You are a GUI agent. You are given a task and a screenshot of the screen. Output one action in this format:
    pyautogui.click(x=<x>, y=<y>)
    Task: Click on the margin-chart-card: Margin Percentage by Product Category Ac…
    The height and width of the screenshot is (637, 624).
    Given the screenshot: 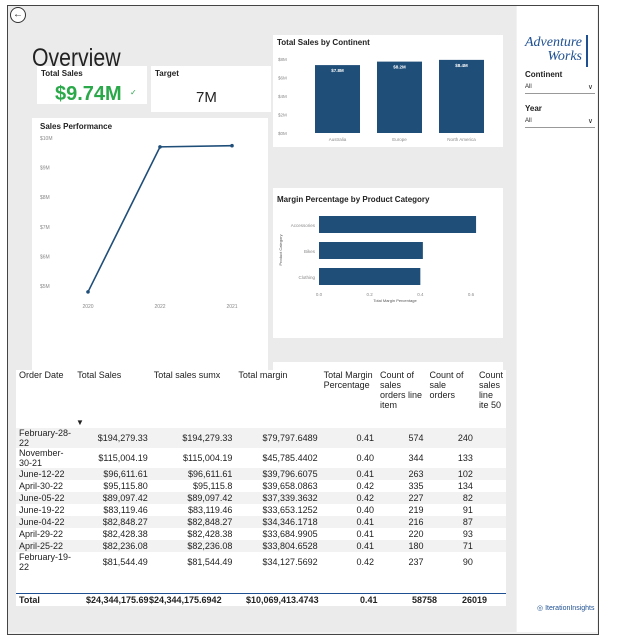 What is the action you would take?
    pyautogui.click(x=388, y=263)
    